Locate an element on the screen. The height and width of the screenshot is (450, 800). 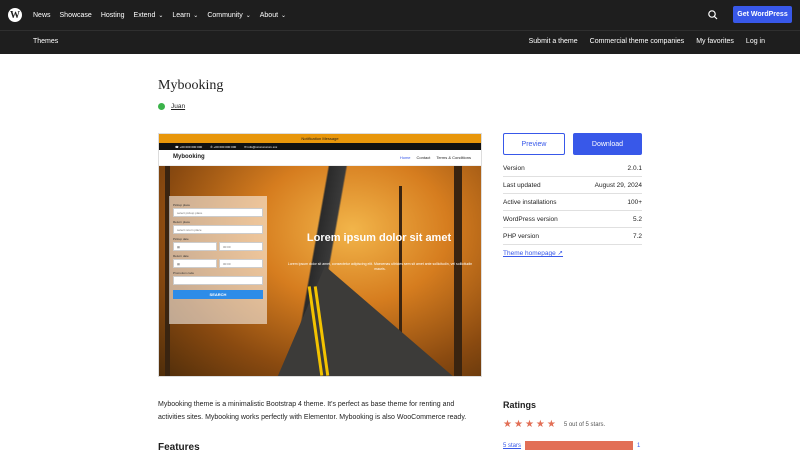
author-link: Juan is located at coordinates (178, 106).